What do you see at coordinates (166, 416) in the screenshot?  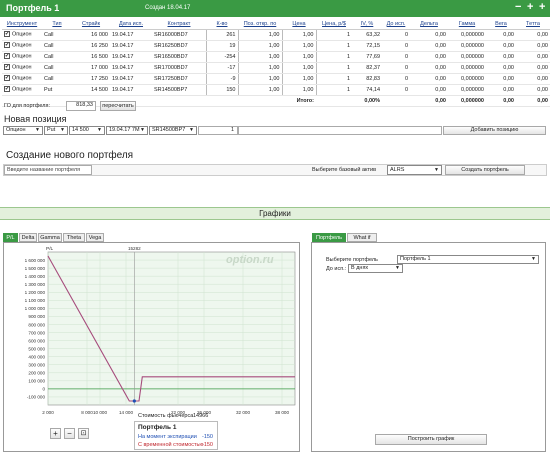 I see `futures-label: Стоимость фьючерса` at bounding box center [166, 416].